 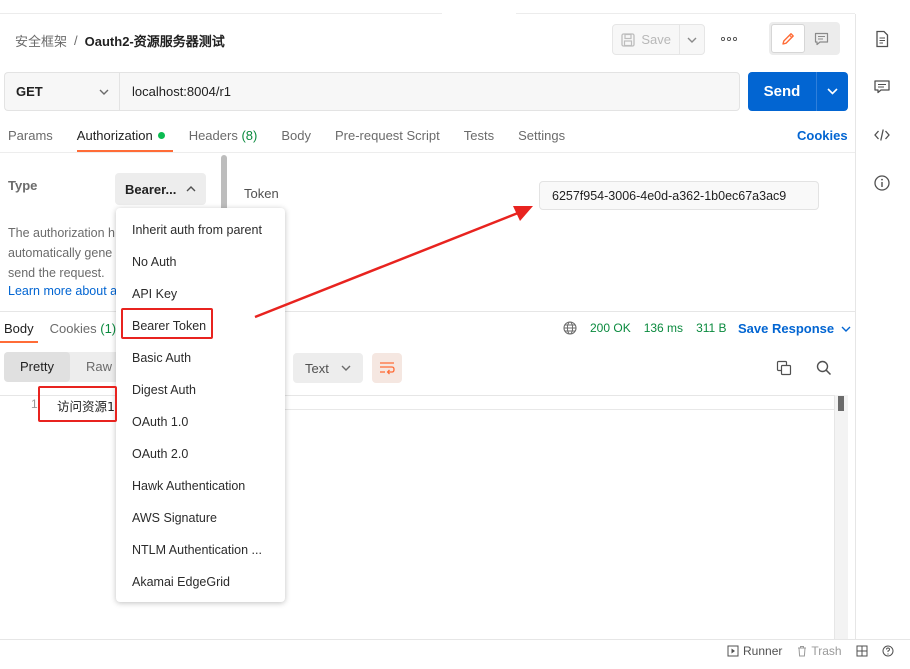 I want to click on edit-mode-button, so click(x=788, y=38).